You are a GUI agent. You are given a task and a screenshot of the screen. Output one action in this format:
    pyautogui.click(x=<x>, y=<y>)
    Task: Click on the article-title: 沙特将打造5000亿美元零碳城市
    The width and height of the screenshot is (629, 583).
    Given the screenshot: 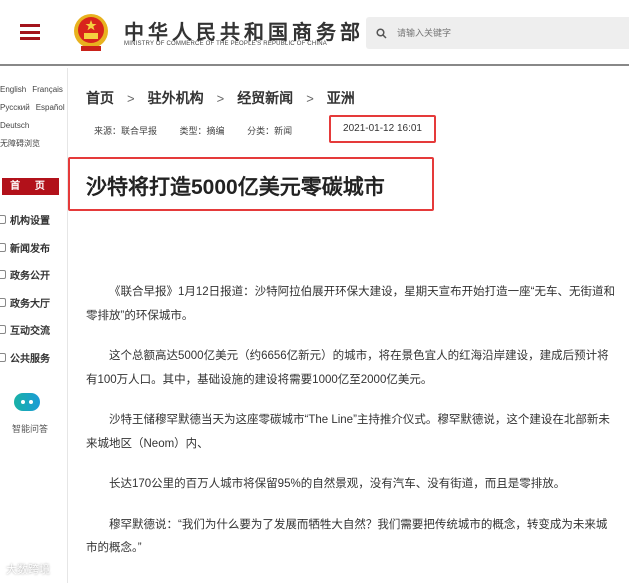 What is the action you would take?
    pyautogui.click(x=235, y=187)
    